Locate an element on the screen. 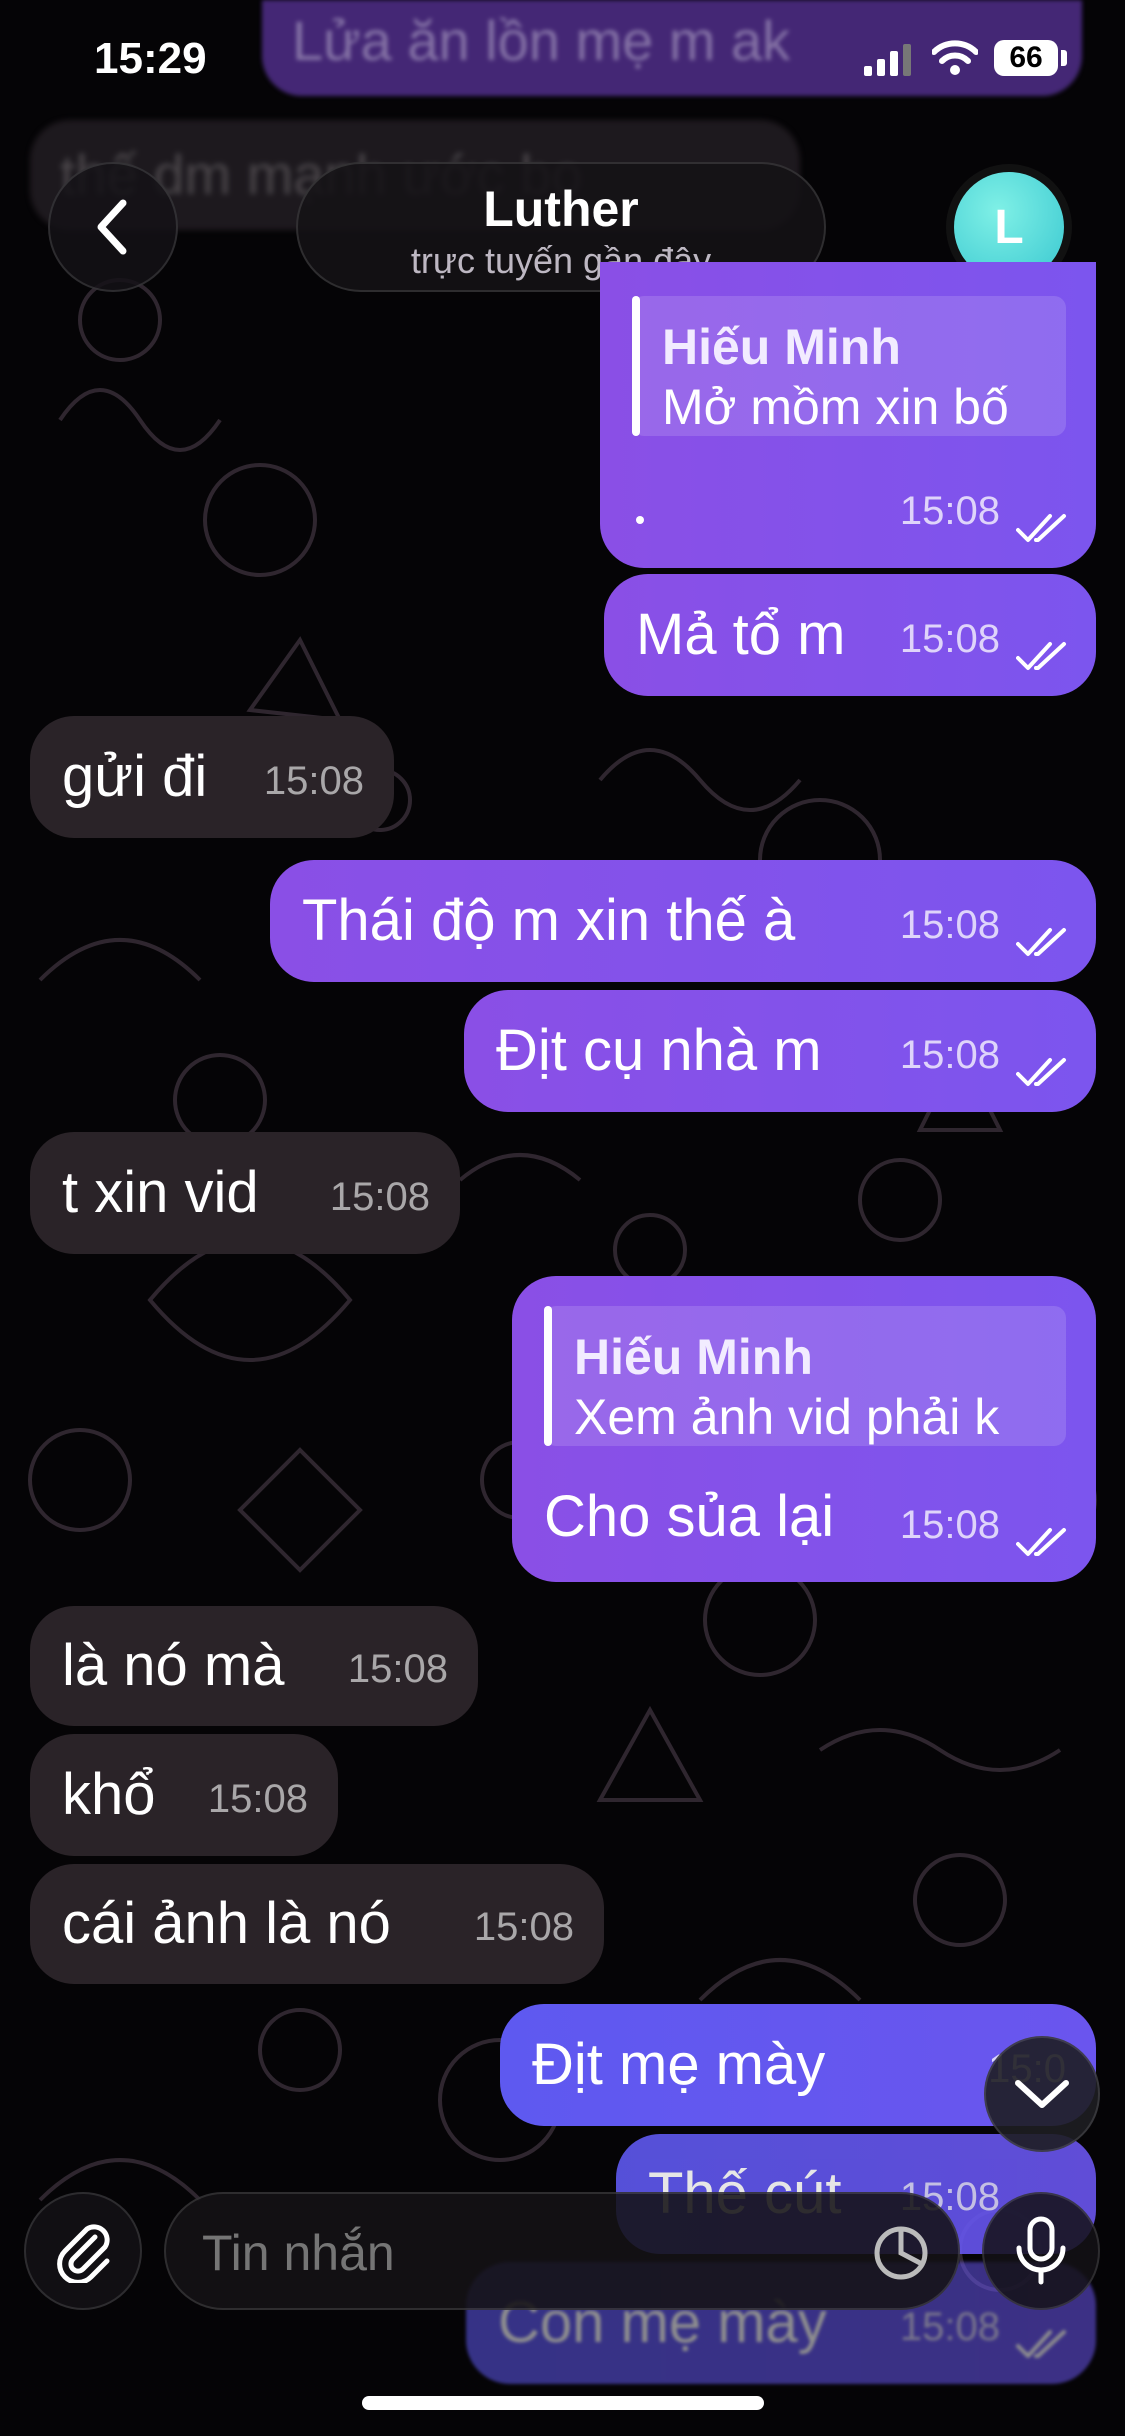 This screenshot has width=1125, height=2436. status-bar: 15:29 66 is located at coordinates (562, 60).